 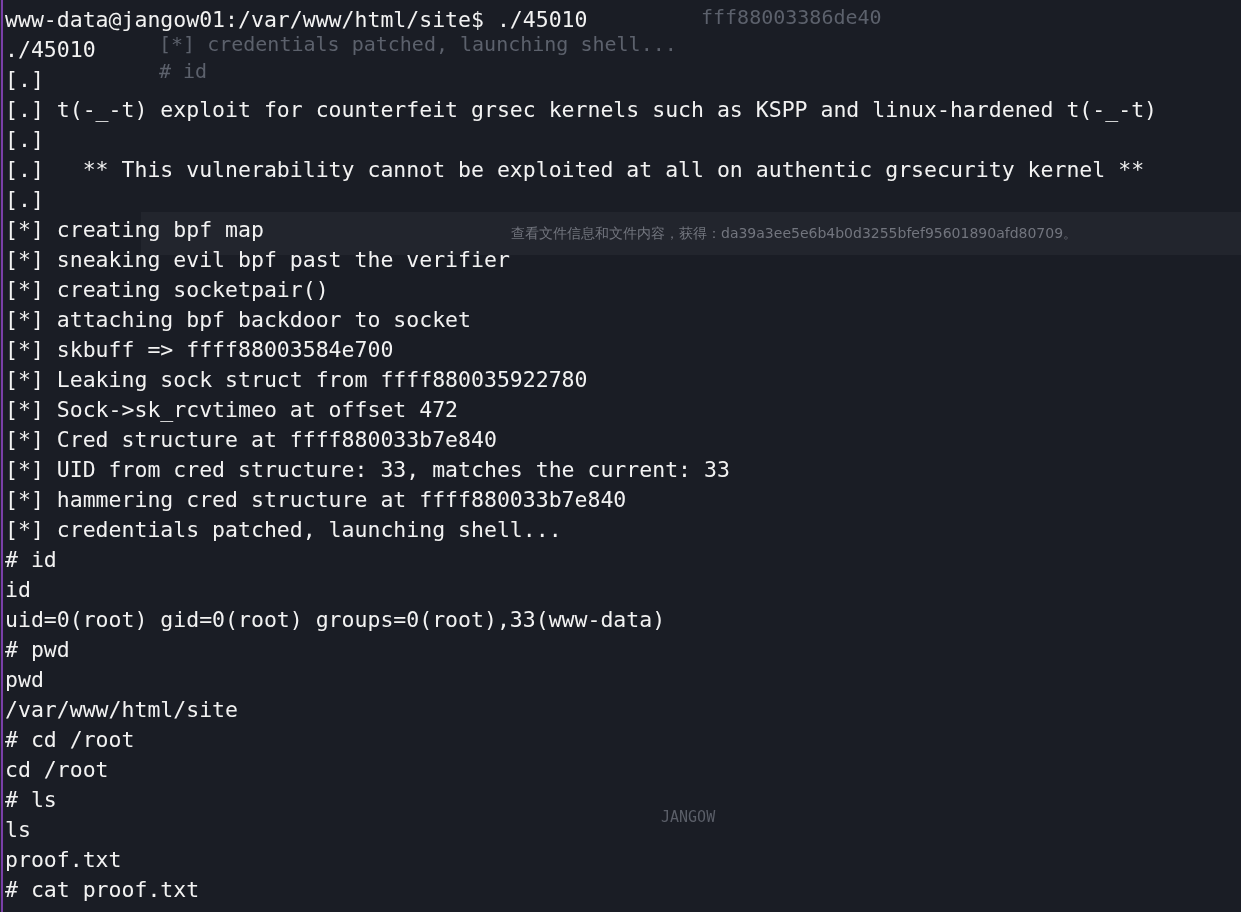 What do you see at coordinates (70, 740) in the screenshot?
I see `terminal-line: # cd /root` at bounding box center [70, 740].